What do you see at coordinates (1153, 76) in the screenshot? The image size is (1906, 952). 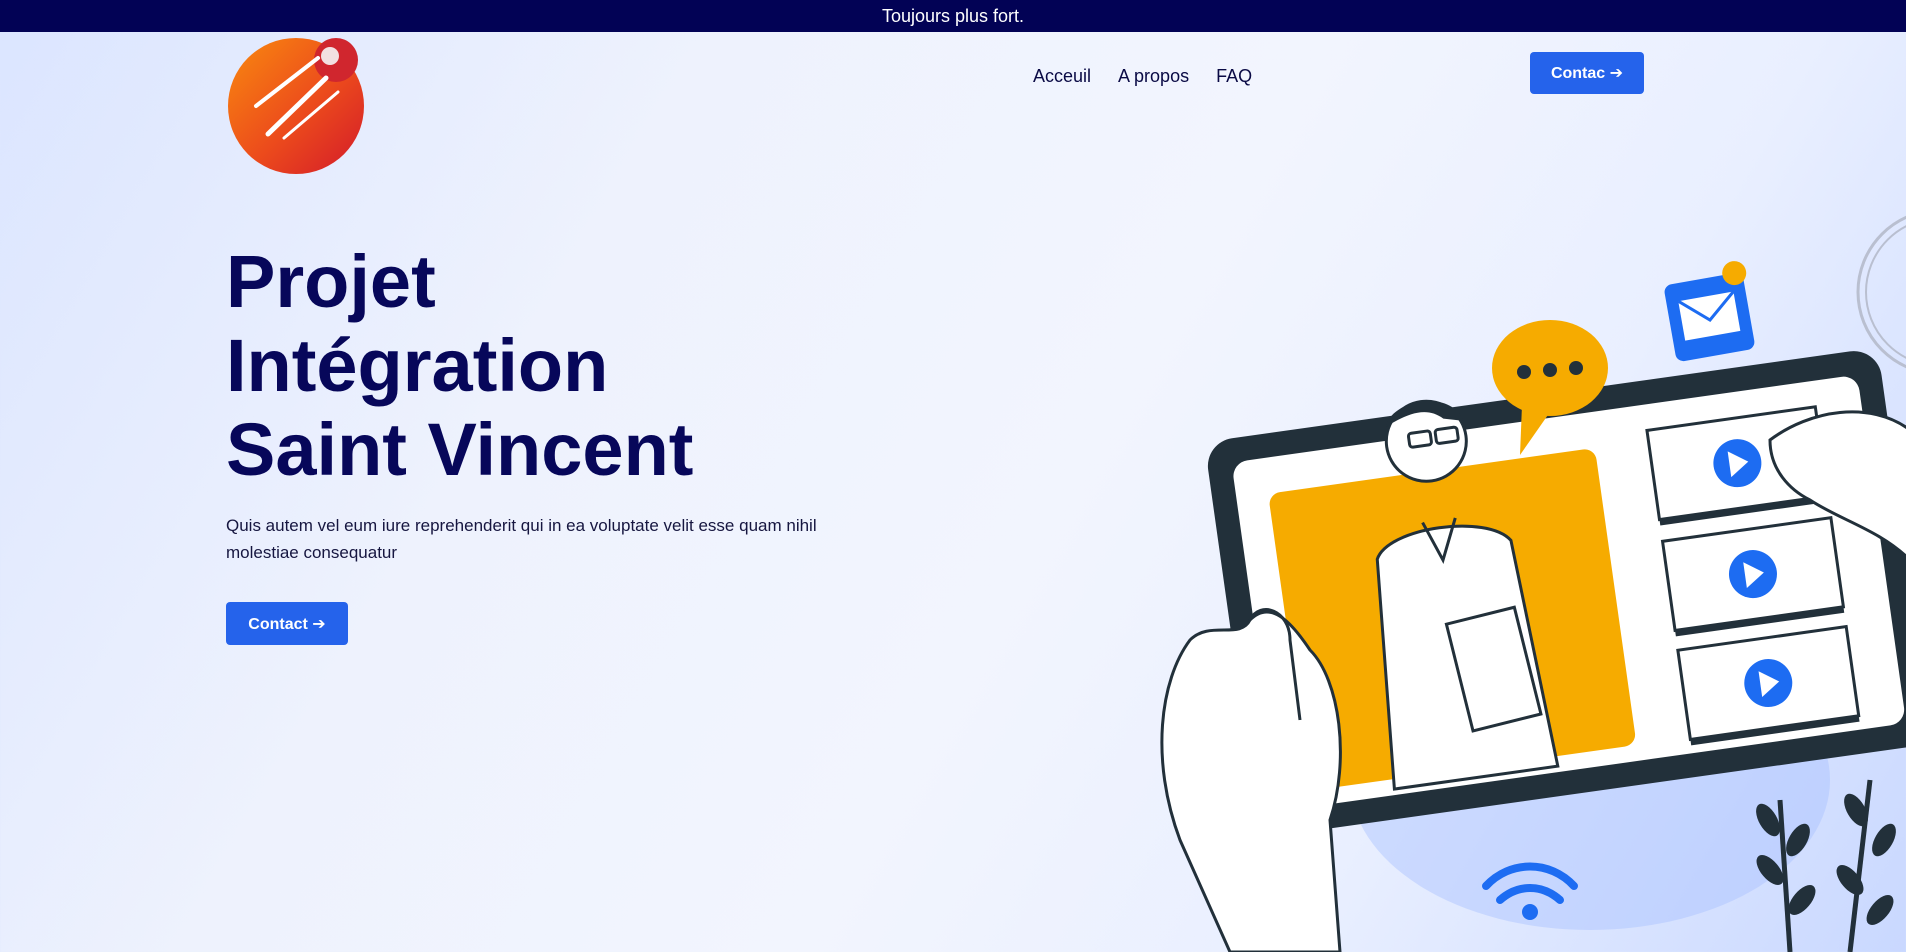 I see `nav-item-a-propos: A propos` at bounding box center [1153, 76].